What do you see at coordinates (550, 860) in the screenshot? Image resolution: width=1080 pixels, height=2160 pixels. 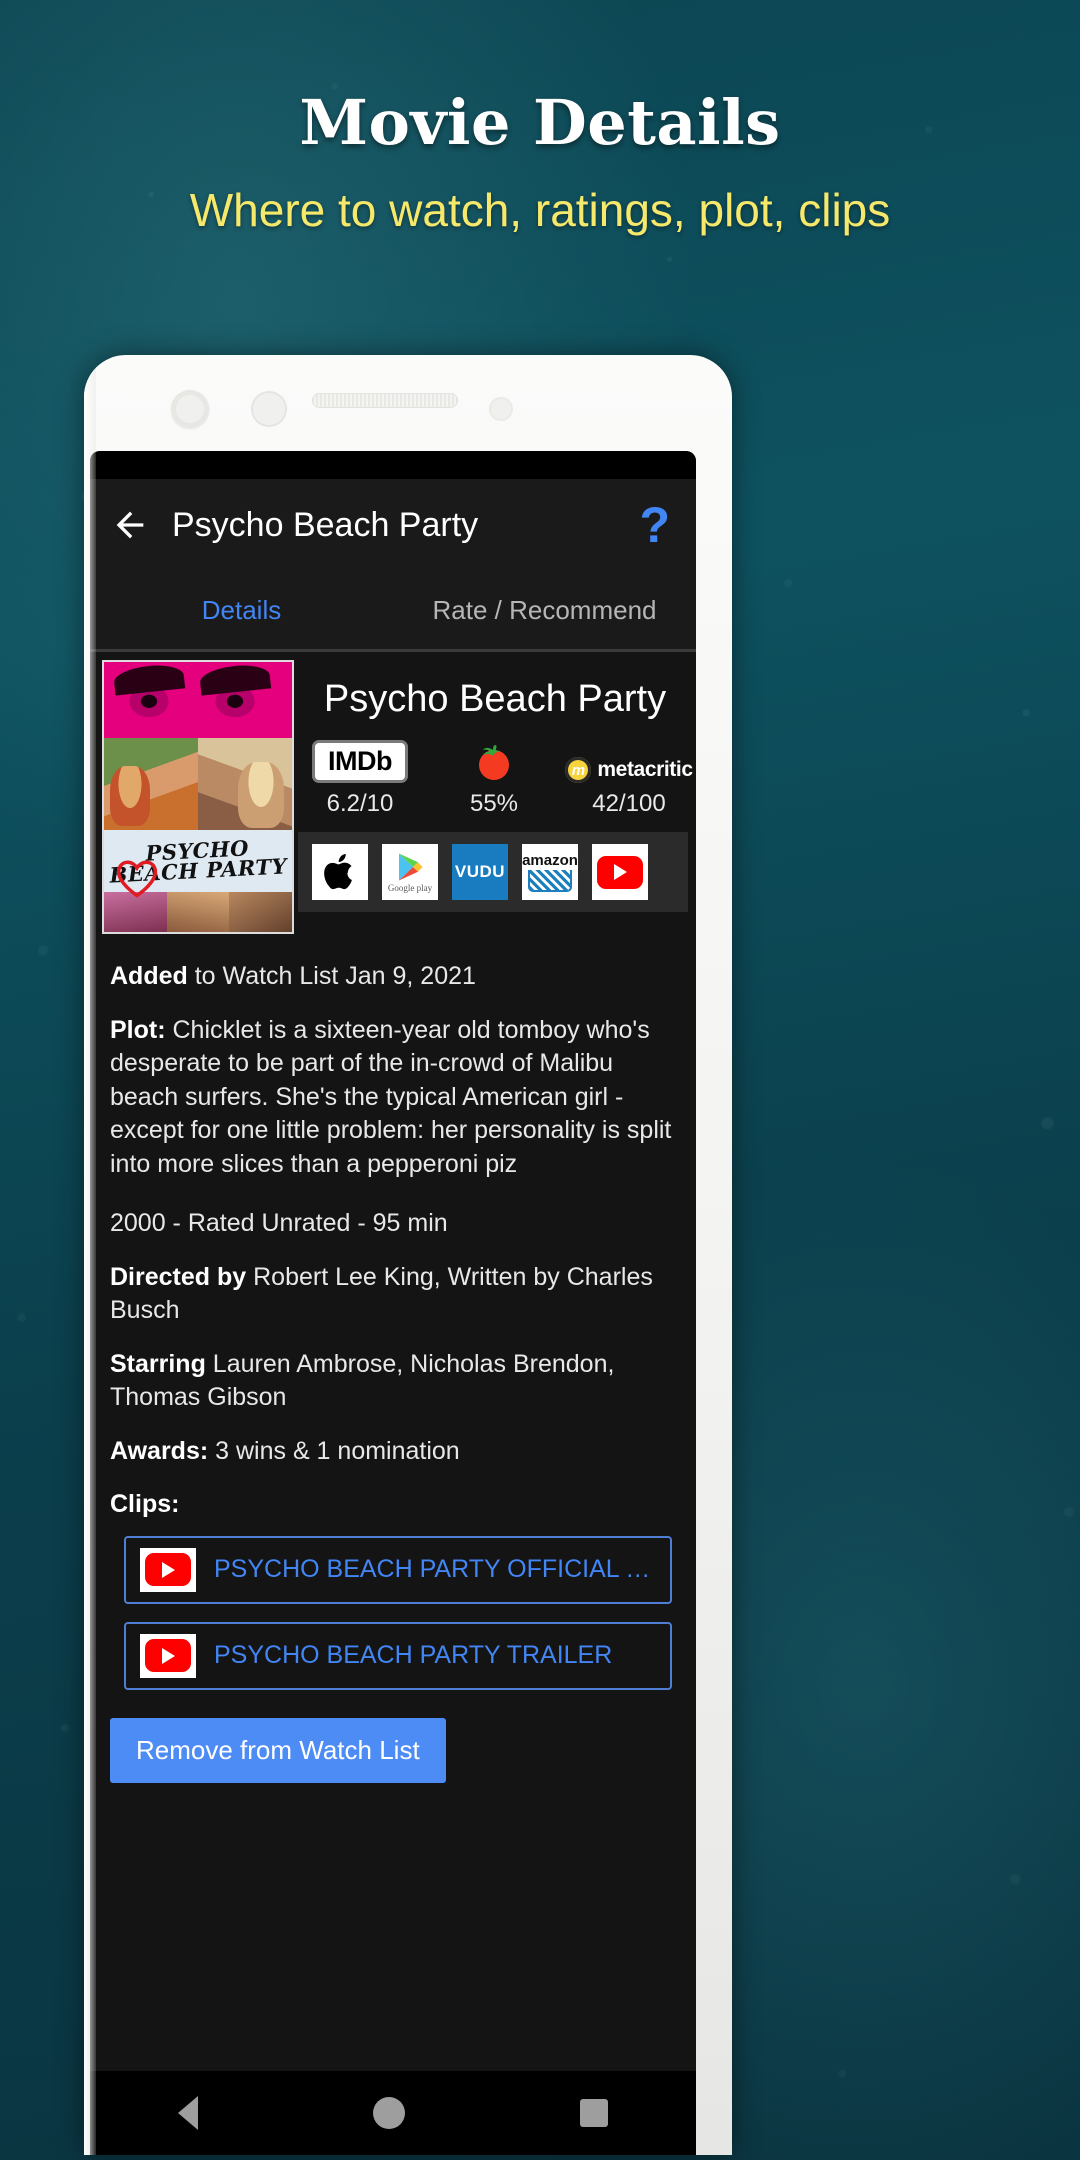 I see `amazon-wordmark: amazon` at bounding box center [550, 860].